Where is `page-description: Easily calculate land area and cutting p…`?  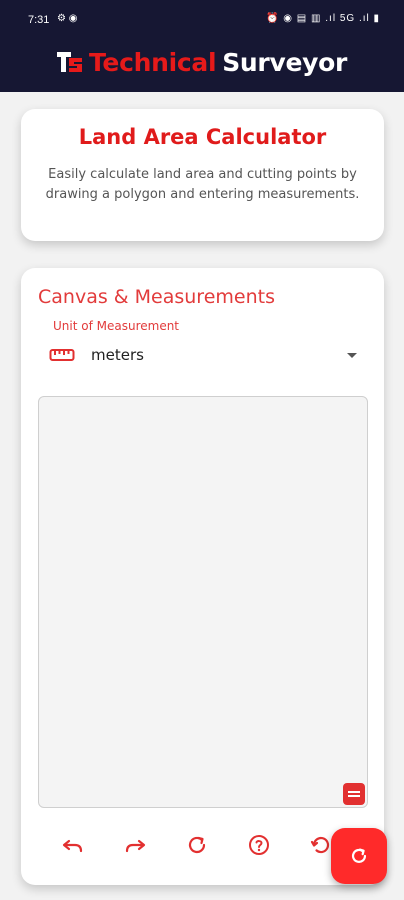
page-description: Easily calculate land area and cutting p… is located at coordinates (202, 184).